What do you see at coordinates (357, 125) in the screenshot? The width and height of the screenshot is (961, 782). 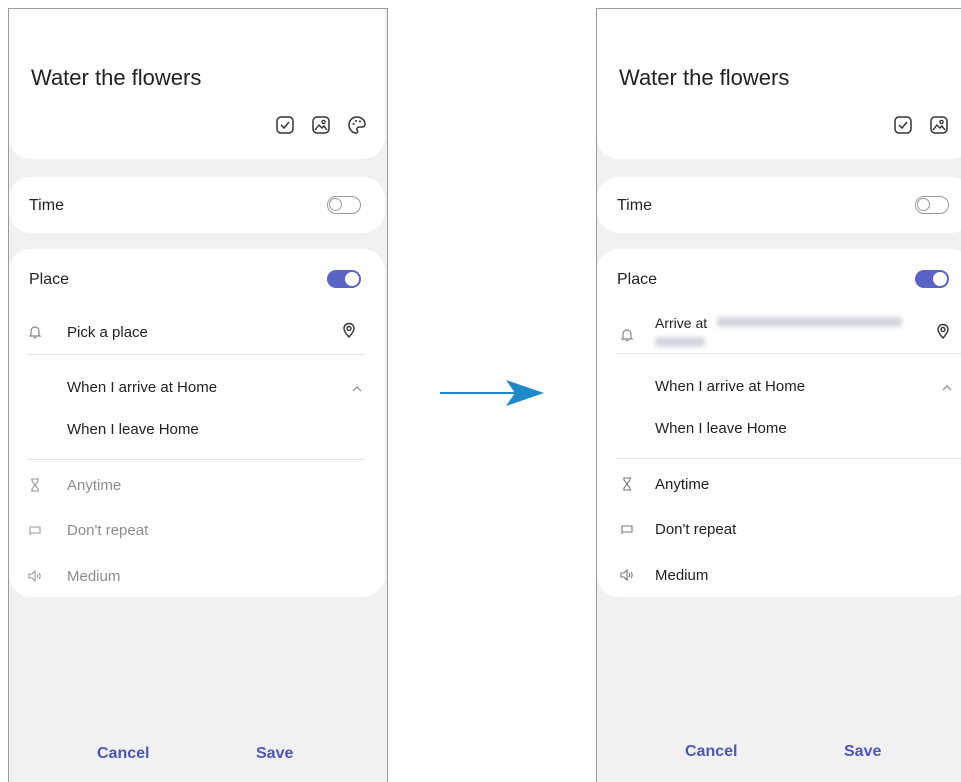 I see `palette-icon` at bounding box center [357, 125].